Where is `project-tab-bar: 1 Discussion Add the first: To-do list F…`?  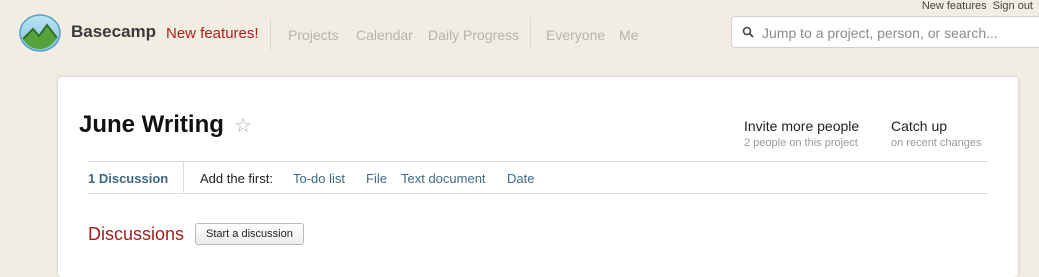 project-tab-bar: 1 Discussion Add the first: To-do list F… is located at coordinates (538, 177).